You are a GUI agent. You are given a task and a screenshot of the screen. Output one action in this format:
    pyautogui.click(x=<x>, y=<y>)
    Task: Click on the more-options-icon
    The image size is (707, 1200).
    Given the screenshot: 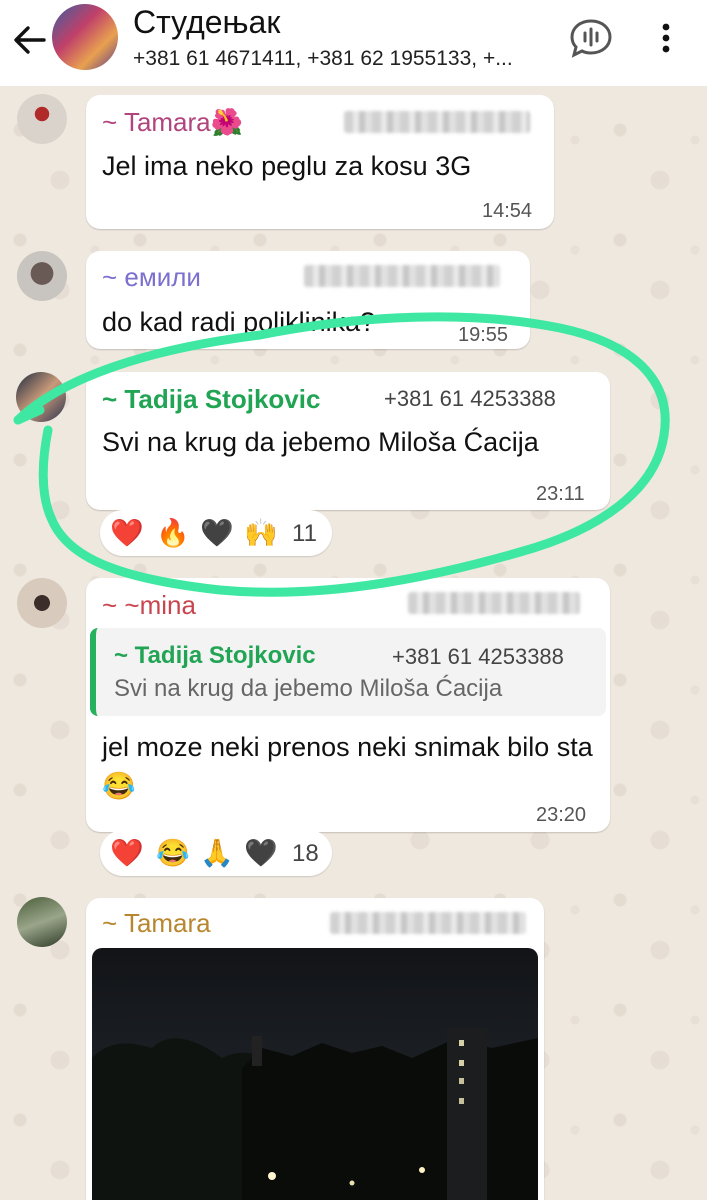 What is the action you would take?
    pyautogui.click(x=666, y=38)
    